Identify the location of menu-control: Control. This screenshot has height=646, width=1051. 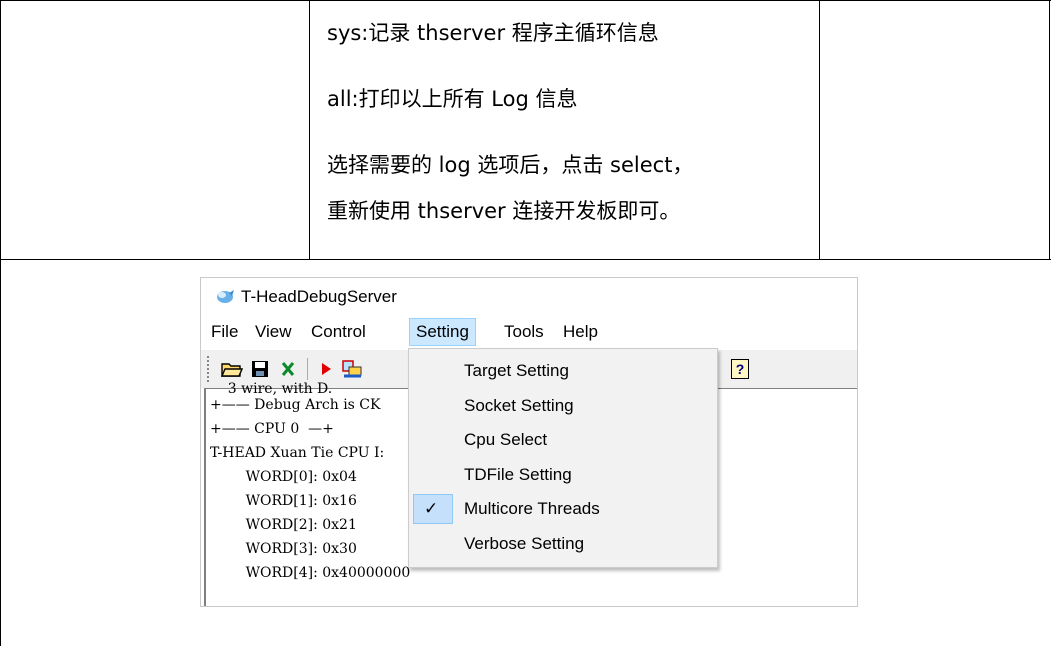
(338, 332).